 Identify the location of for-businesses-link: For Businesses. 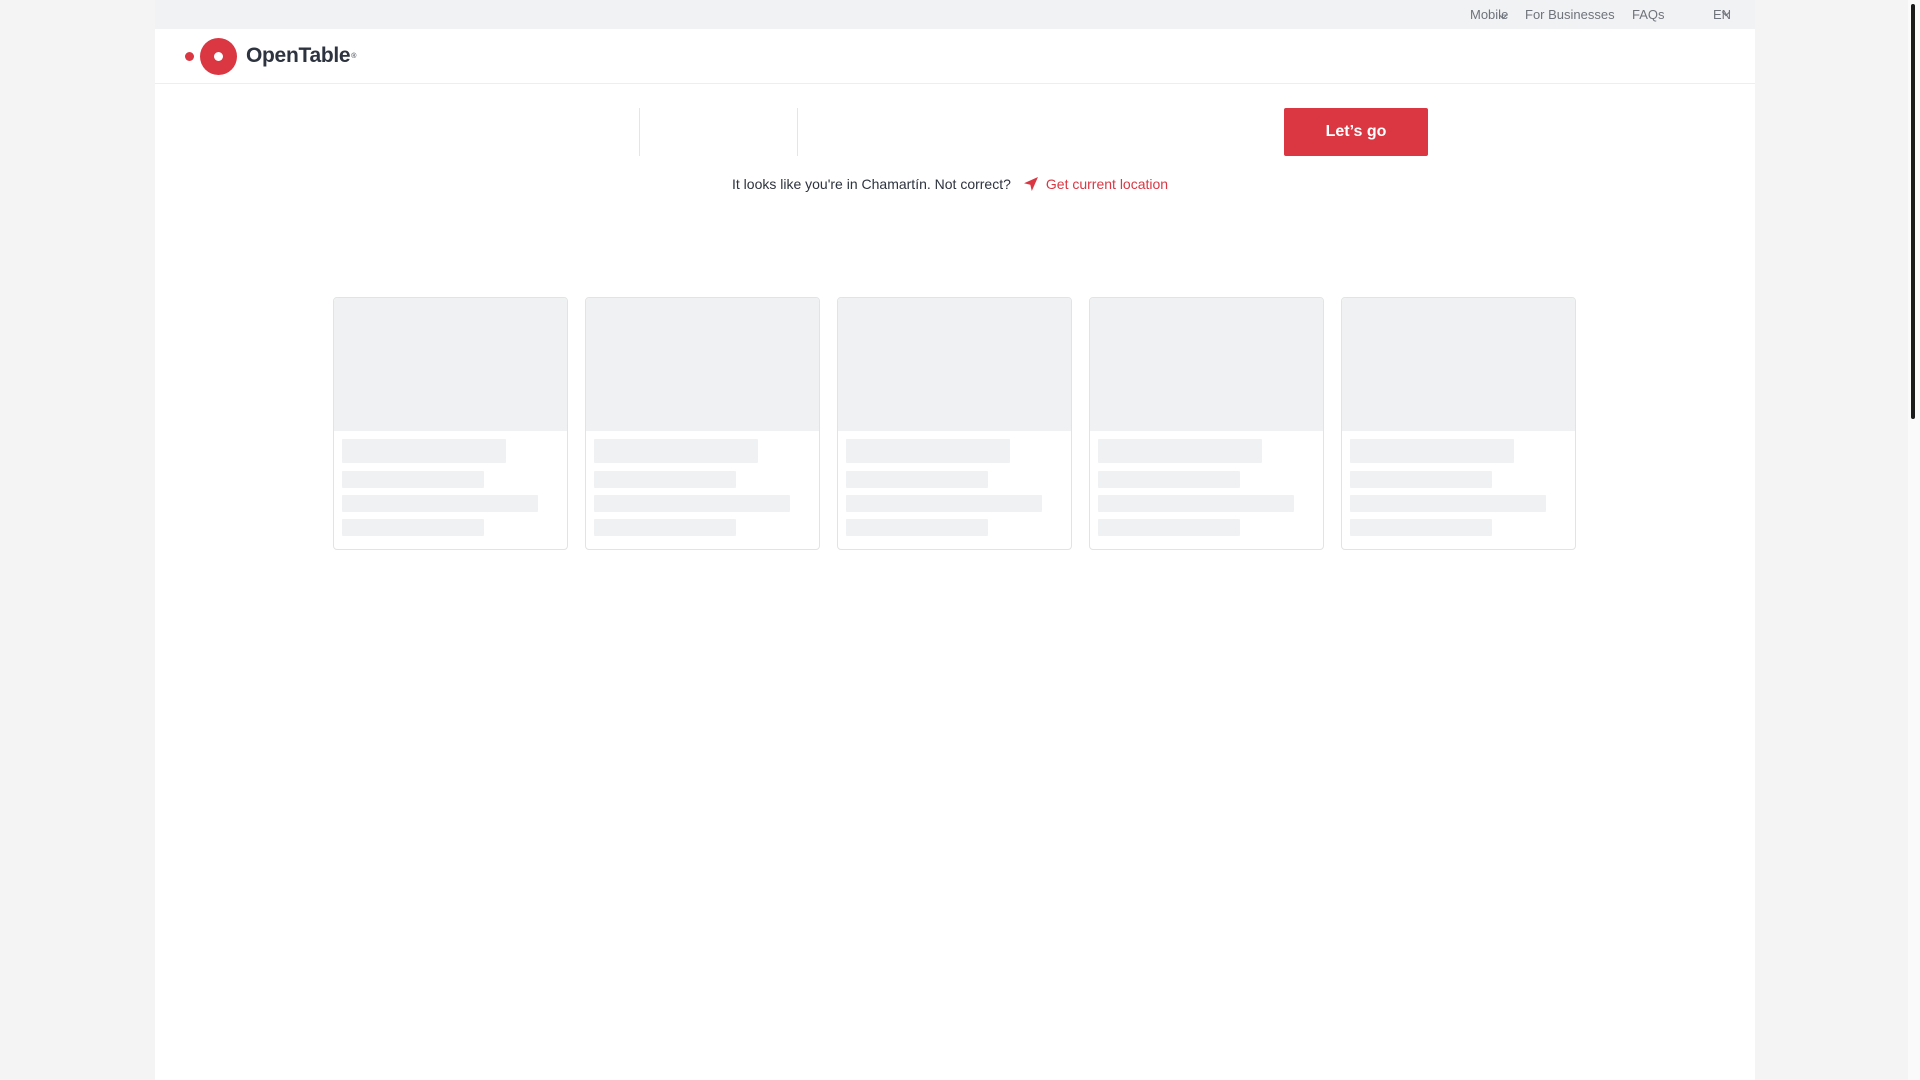
(1570, 14).